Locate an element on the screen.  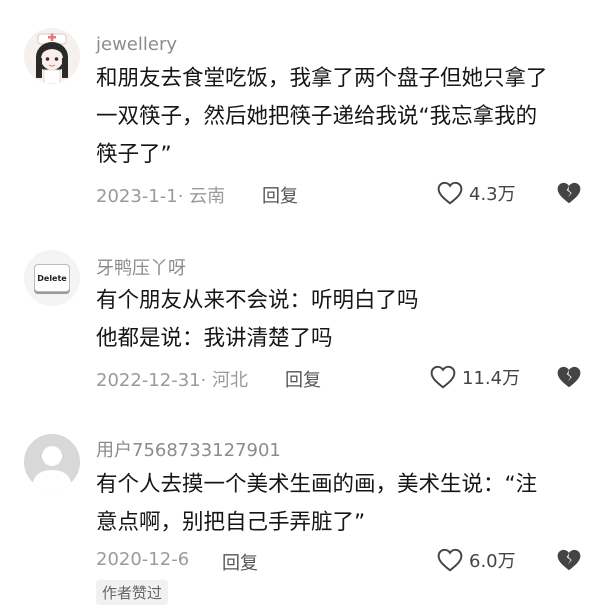
comment-text-line: 有个人去摸一个美术生画的画，美术生说：“注 is located at coordinates (317, 484).